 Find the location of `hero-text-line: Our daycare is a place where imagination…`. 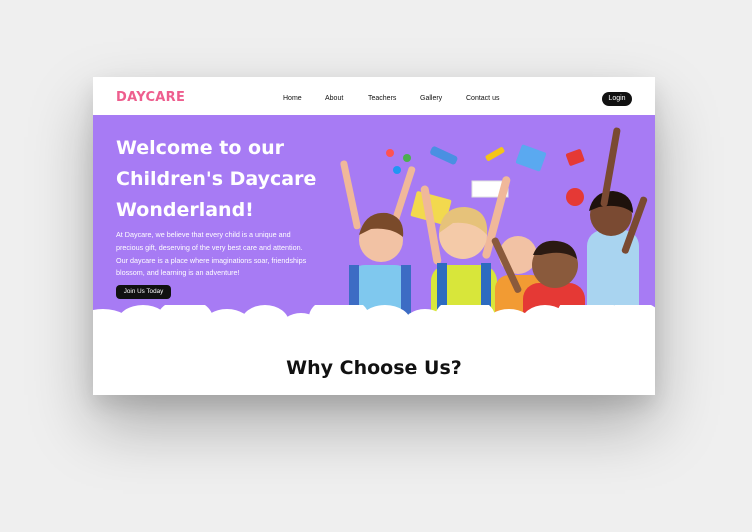

hero-text-line: Our daycare is a place where imagination… is located at coordinates (211, 260).